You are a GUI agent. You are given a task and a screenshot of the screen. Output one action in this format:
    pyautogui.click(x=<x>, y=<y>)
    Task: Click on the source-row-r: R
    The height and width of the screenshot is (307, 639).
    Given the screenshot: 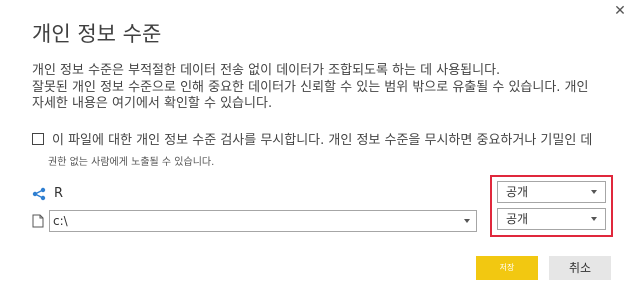 What is the action you would take?
    pyautogui.click(x=47, y=193)
    